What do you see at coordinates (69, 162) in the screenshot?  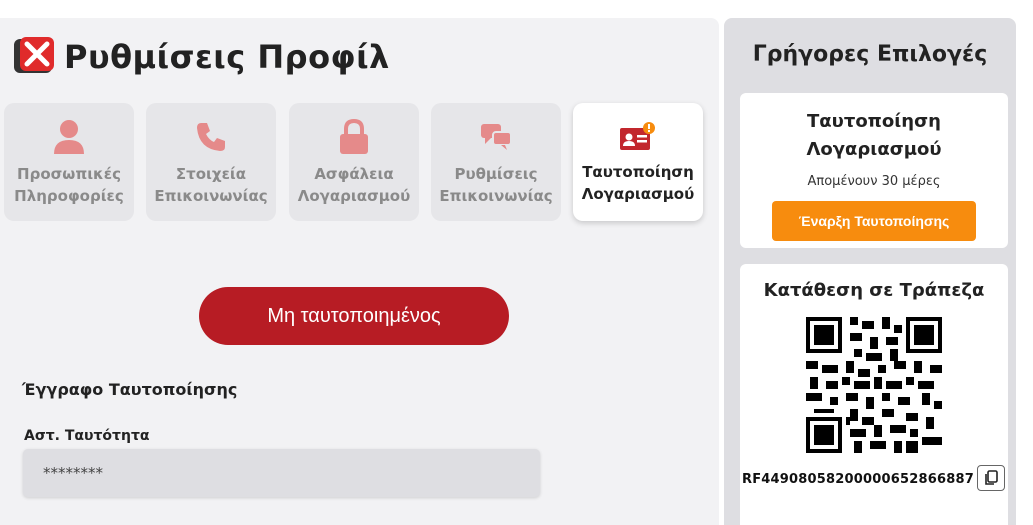 I see `tab-personal-info: Προσωπικές Πληροφορίες` at bounding box center [69, 162].